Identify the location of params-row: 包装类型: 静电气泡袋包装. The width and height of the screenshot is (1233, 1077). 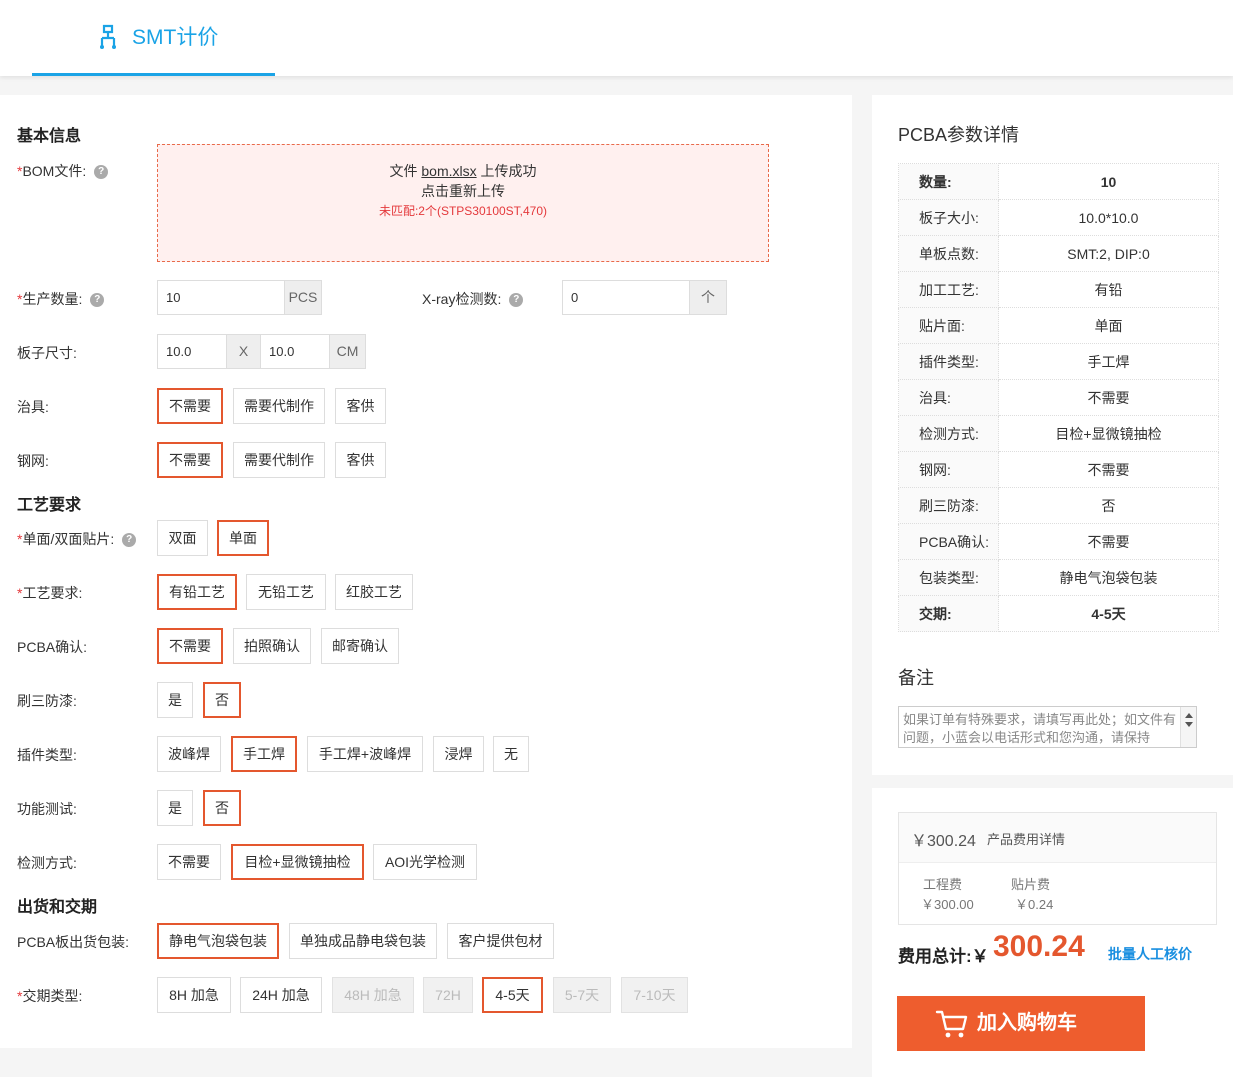
(1058, 577).